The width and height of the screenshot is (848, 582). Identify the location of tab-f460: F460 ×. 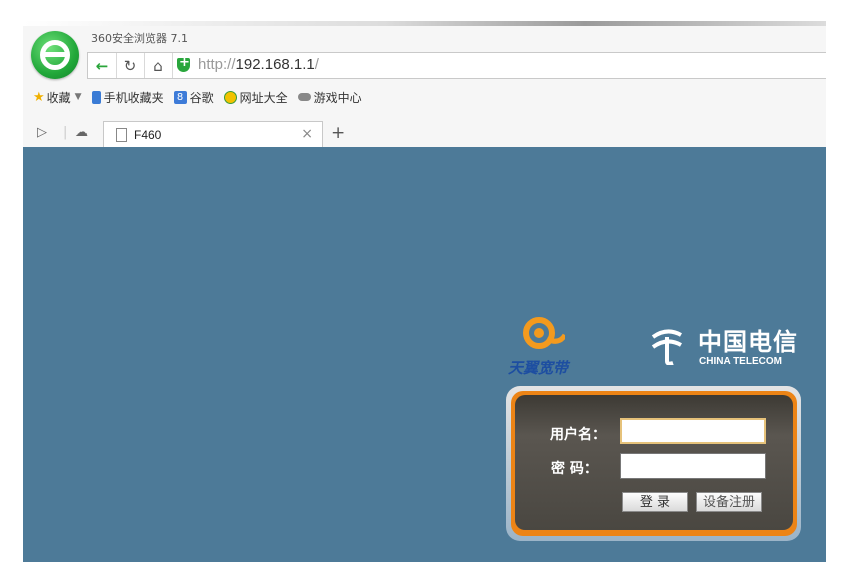
(213, 134).